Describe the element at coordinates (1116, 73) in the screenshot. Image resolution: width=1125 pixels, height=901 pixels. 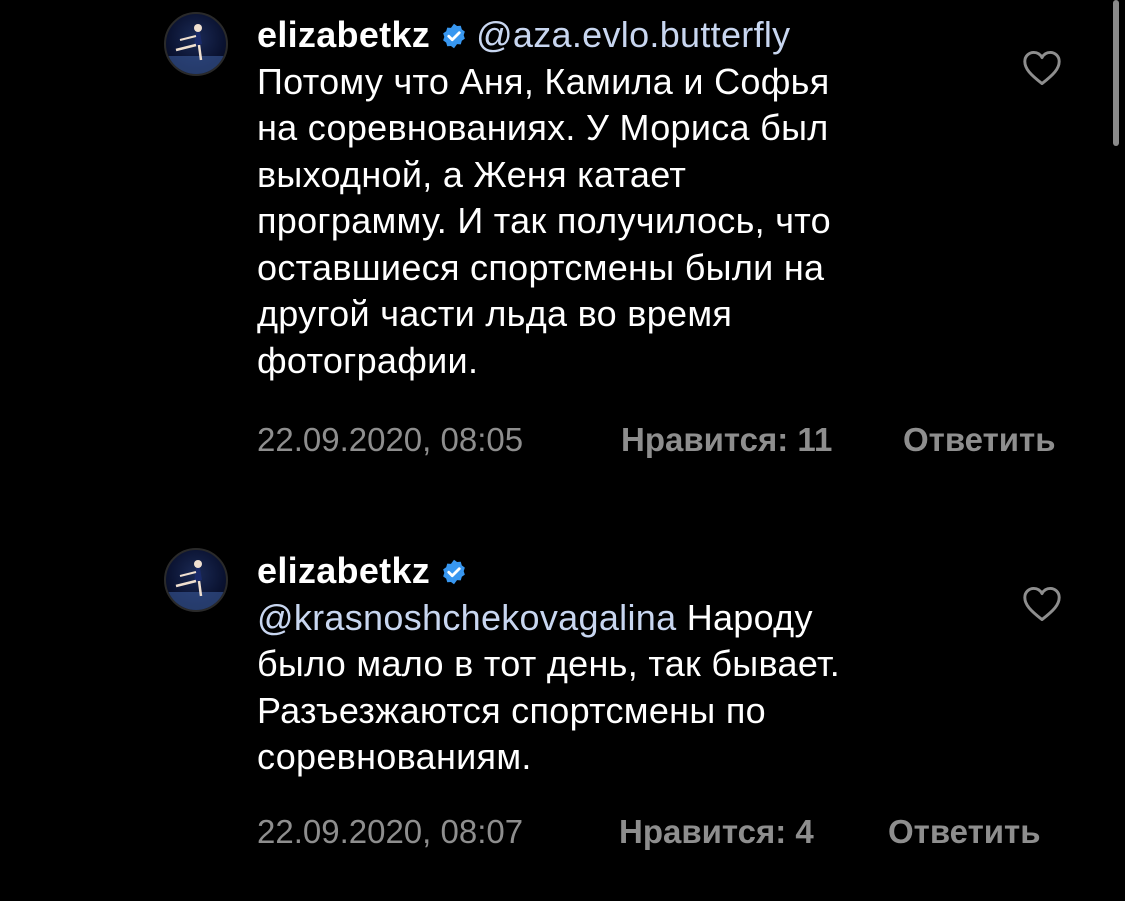
I see `scrollbar` at that location.